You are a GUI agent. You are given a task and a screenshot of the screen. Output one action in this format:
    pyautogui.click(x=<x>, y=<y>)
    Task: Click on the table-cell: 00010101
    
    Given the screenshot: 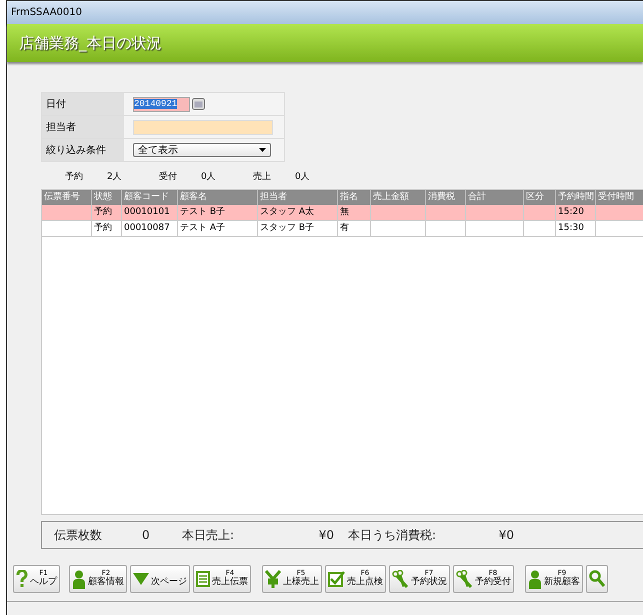 What is the action you would take?
    pyautogui.click(x=147, y=212)
    